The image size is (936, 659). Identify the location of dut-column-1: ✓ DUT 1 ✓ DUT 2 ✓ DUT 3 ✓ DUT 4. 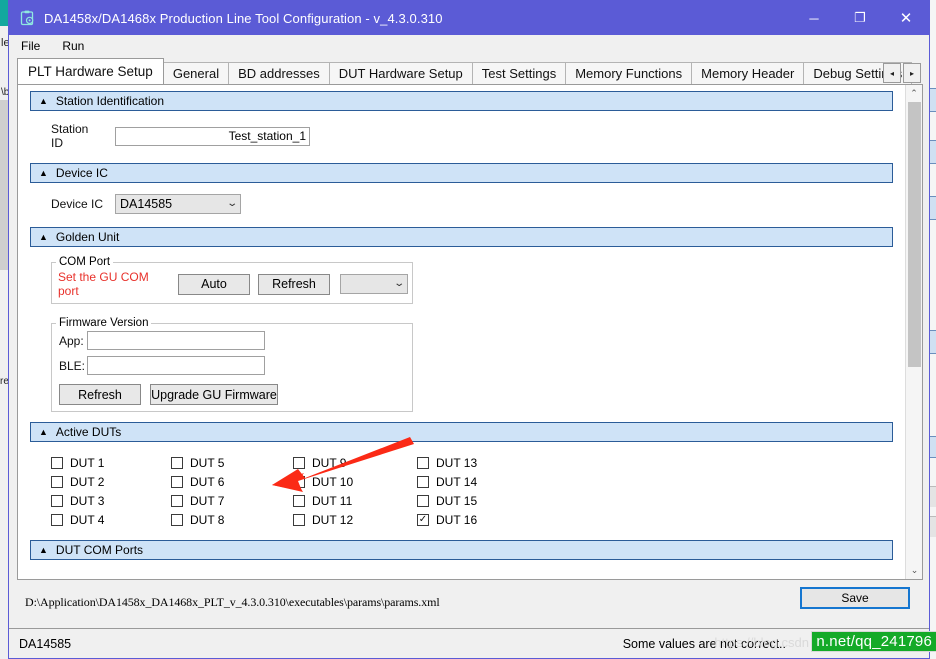
(111, 491).